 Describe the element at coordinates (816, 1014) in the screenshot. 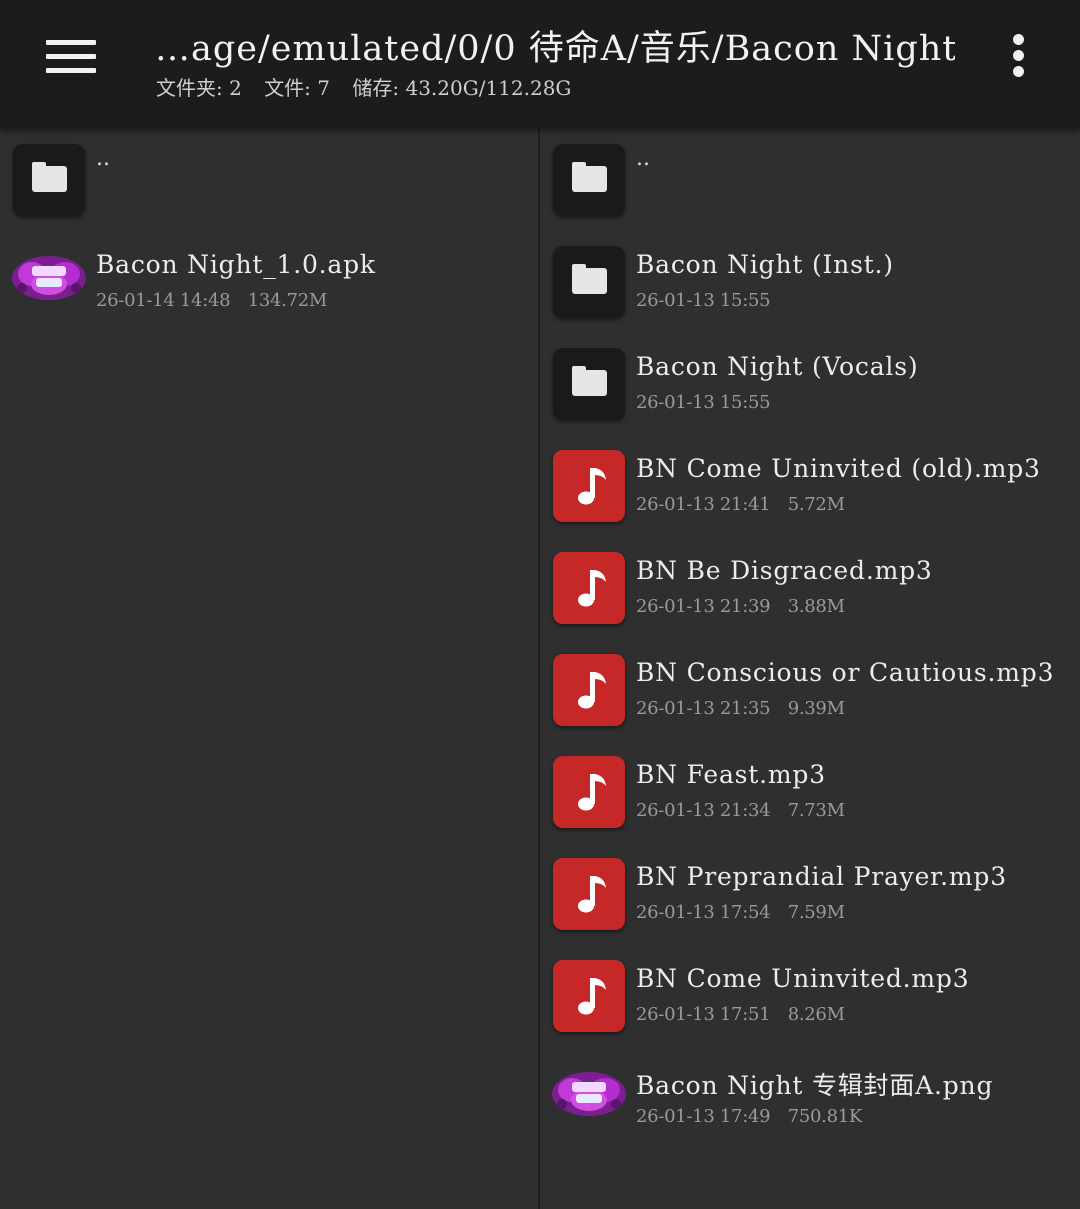

I see `file-size: 8.26M` at that location.